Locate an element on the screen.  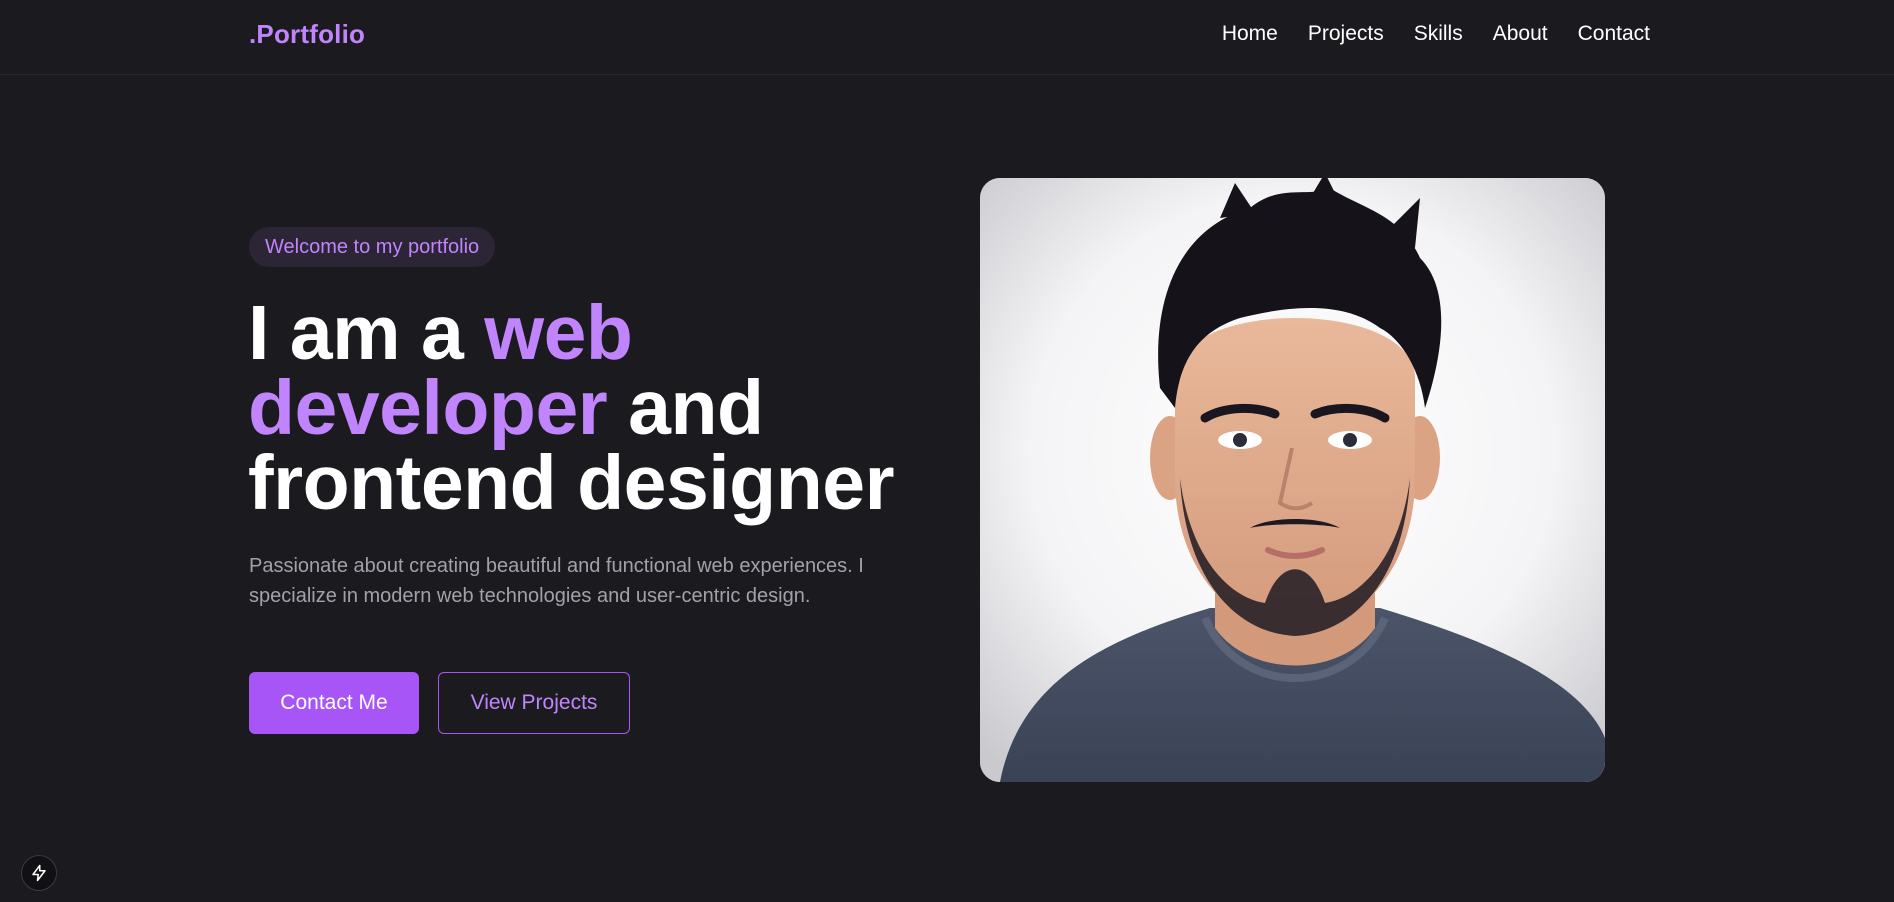
headline-text-2: and is located at coordinates (685, 408).